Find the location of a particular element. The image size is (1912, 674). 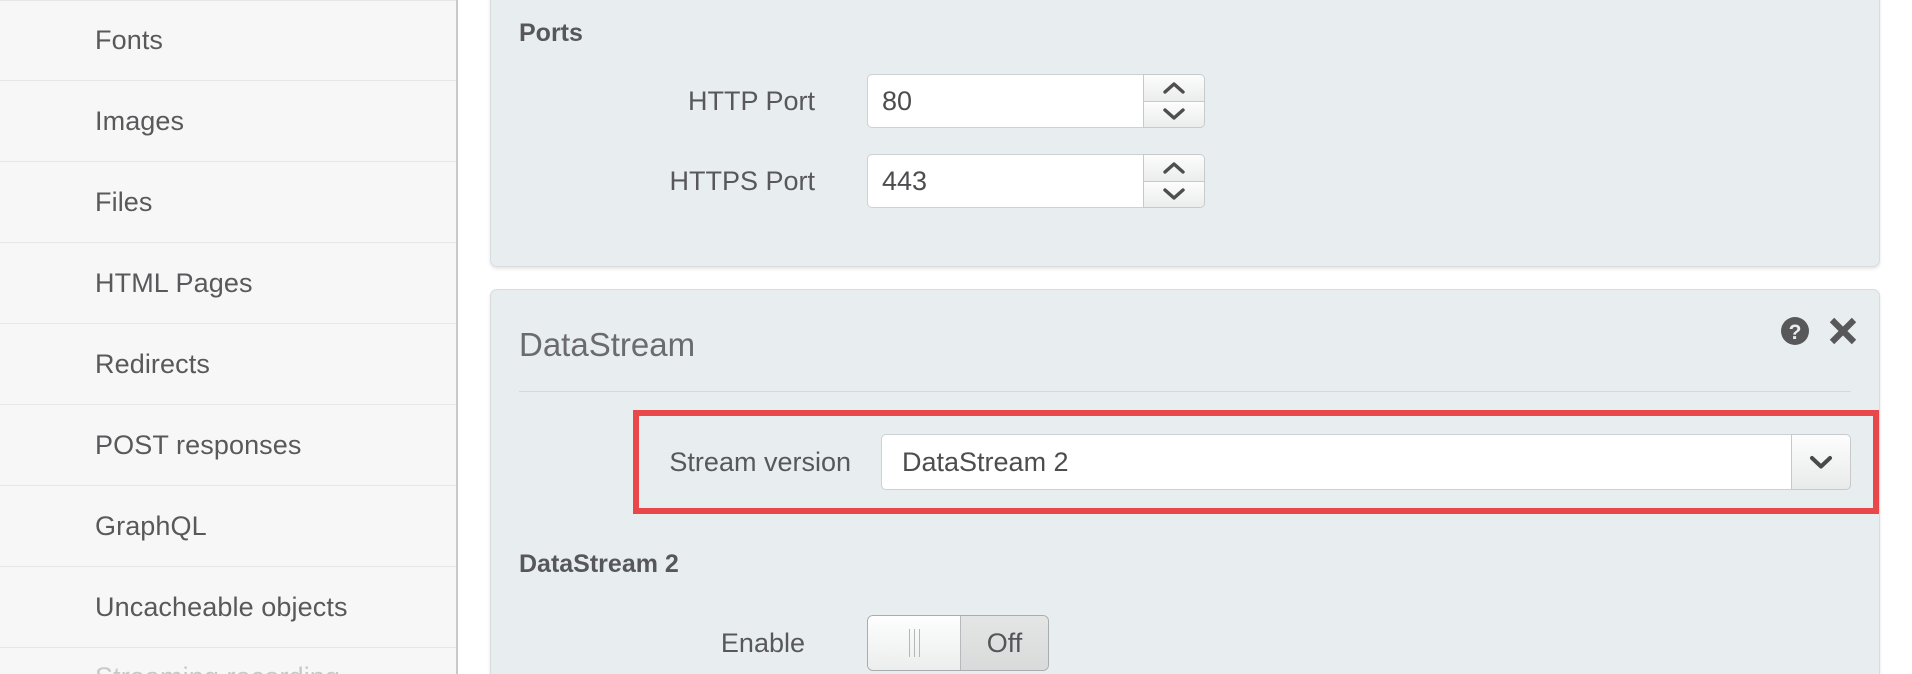

sidebar-item-html-pages: HTML Pages is located at coordinates (228, 283).